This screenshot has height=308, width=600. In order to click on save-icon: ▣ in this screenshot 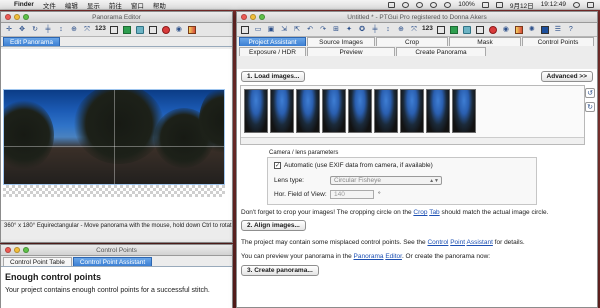, I will do `click(271, 30)`.